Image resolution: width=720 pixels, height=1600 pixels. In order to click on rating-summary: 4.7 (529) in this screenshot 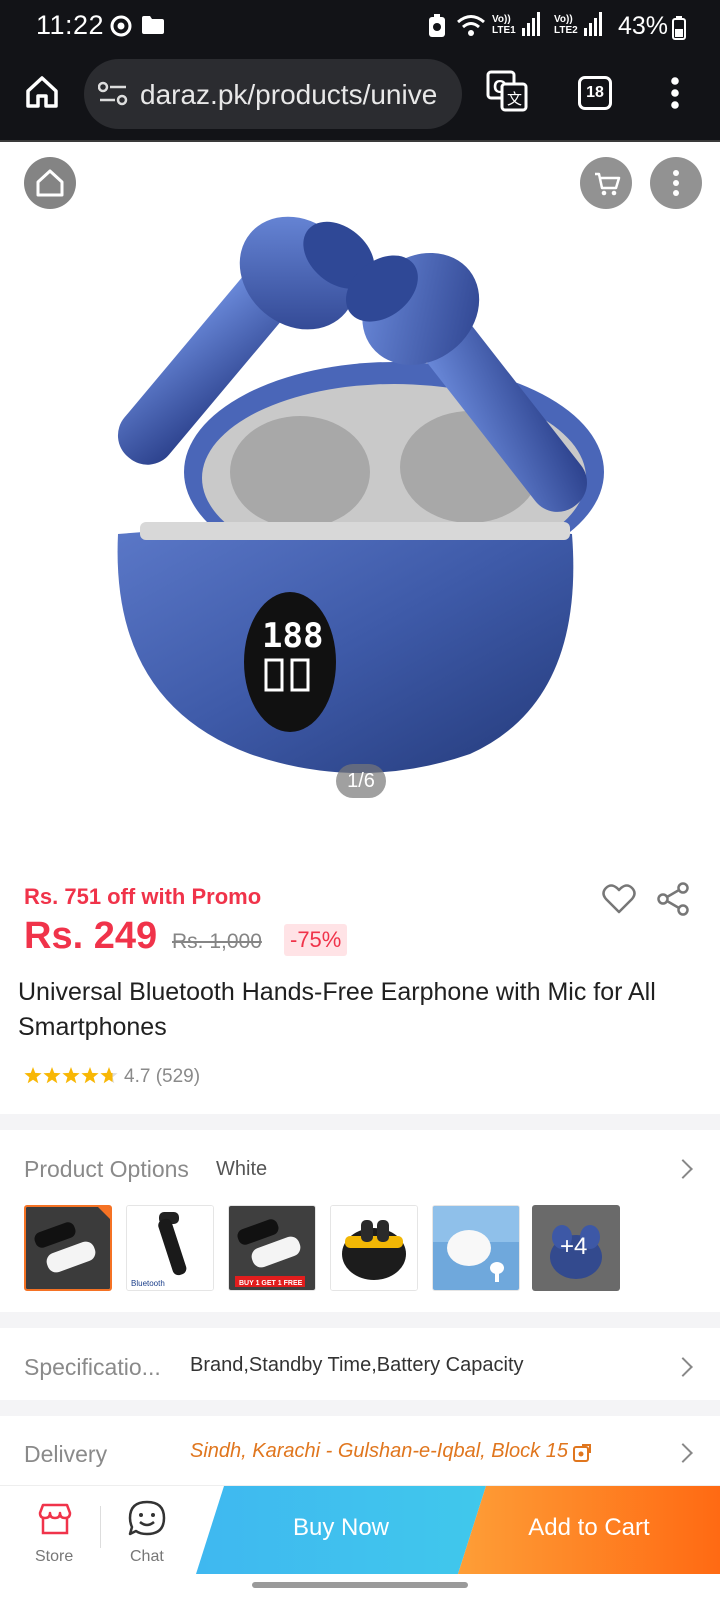, I will do `click(162, 1077)`.